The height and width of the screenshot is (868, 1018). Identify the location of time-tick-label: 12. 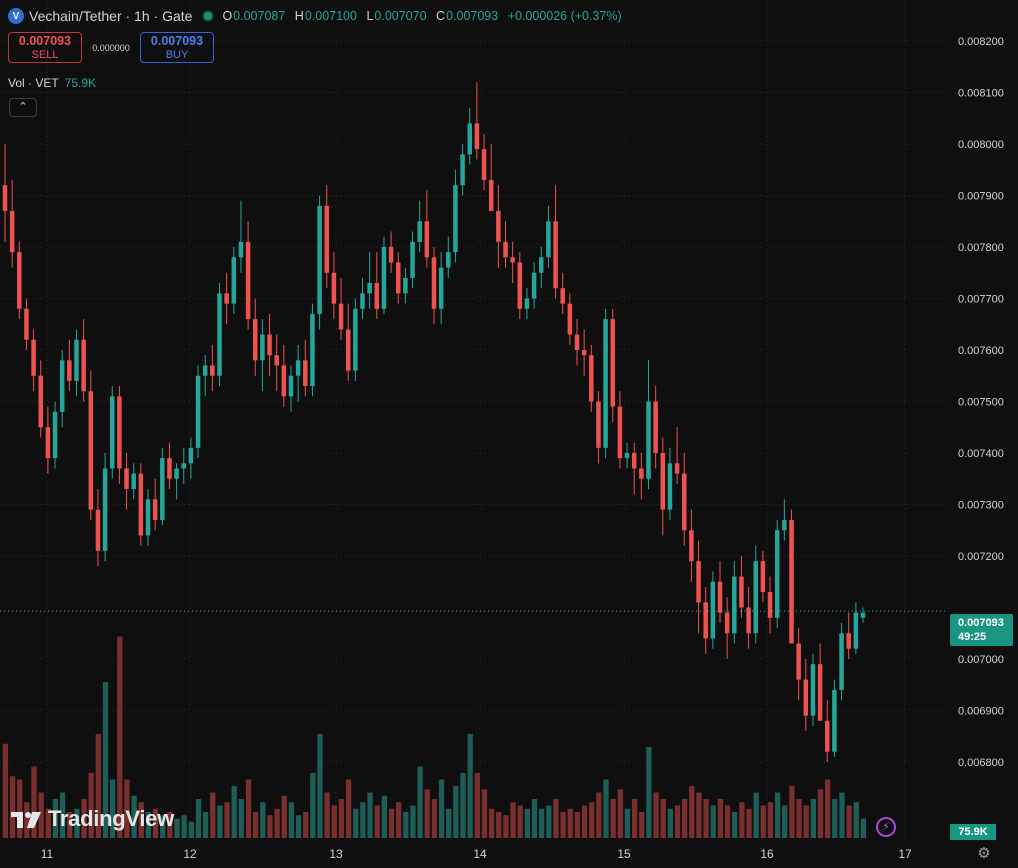
(190, 854).